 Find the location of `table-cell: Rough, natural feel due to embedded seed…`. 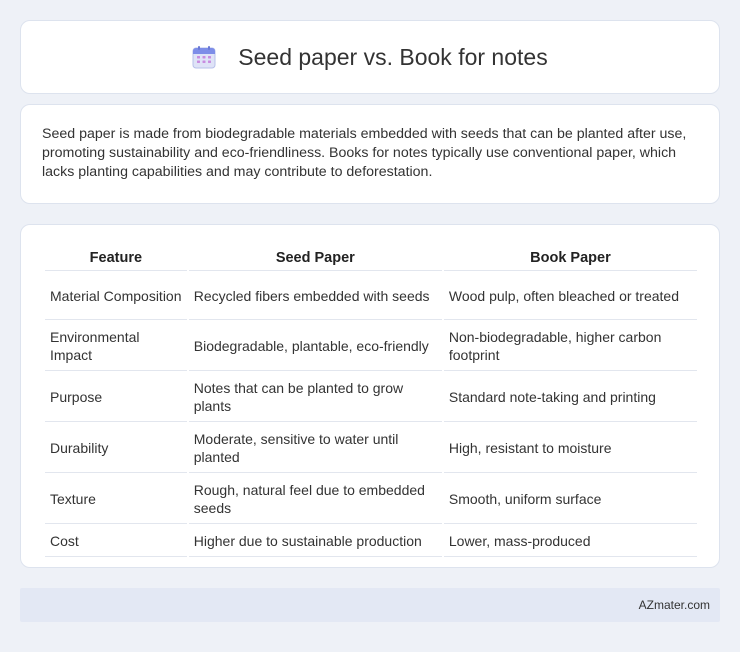

table-cell: Rough, natural feel due to embedded seed… is located at coordinates (315, 499).